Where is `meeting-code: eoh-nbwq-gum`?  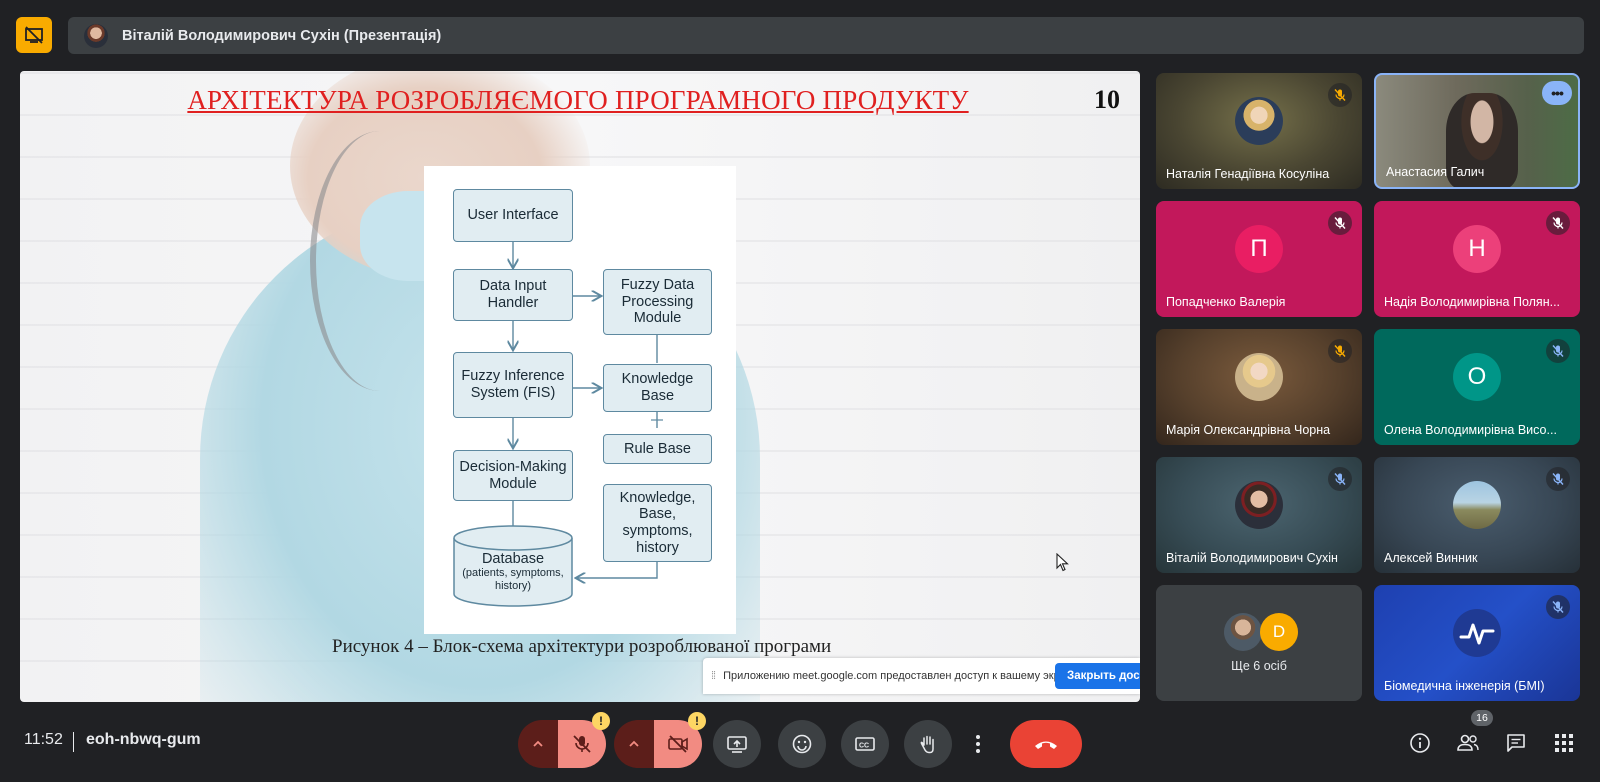
meeting-code: eoh-nbwq-gum is located at coordinates (143, 739).